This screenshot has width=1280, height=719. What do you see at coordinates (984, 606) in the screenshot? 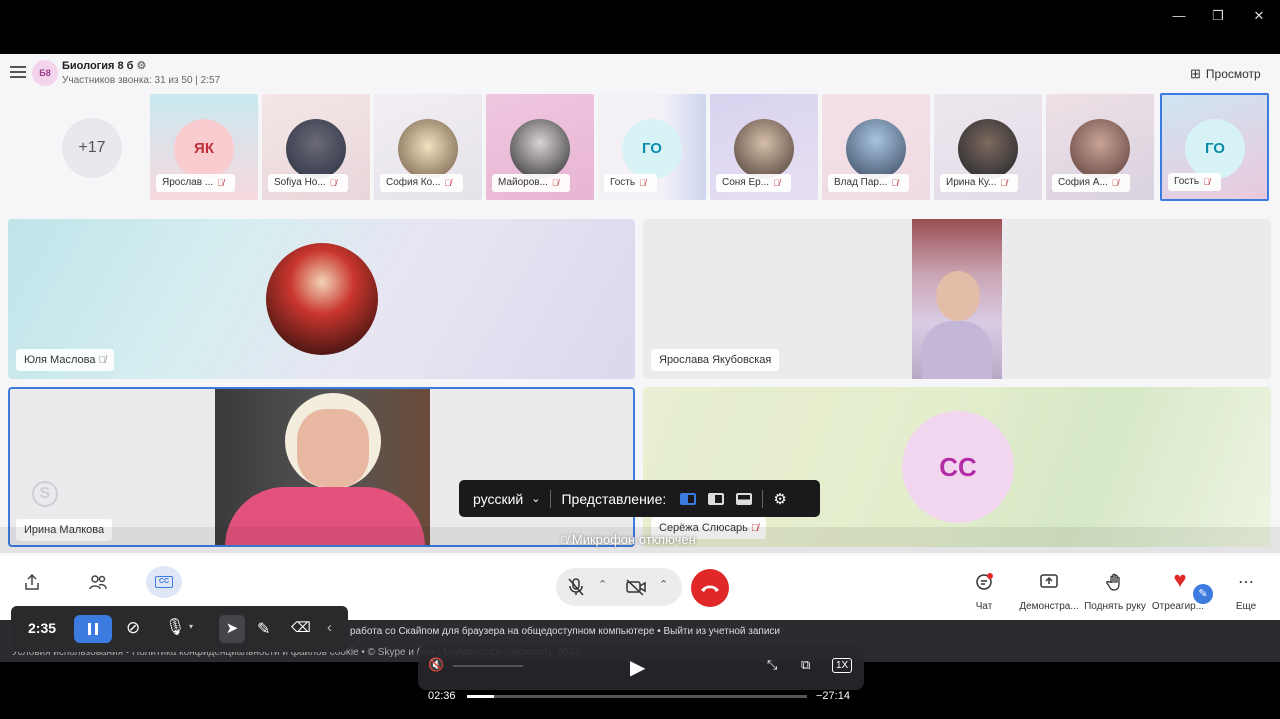
I see `chat-label: Чат` at bounding box center [984, 606].